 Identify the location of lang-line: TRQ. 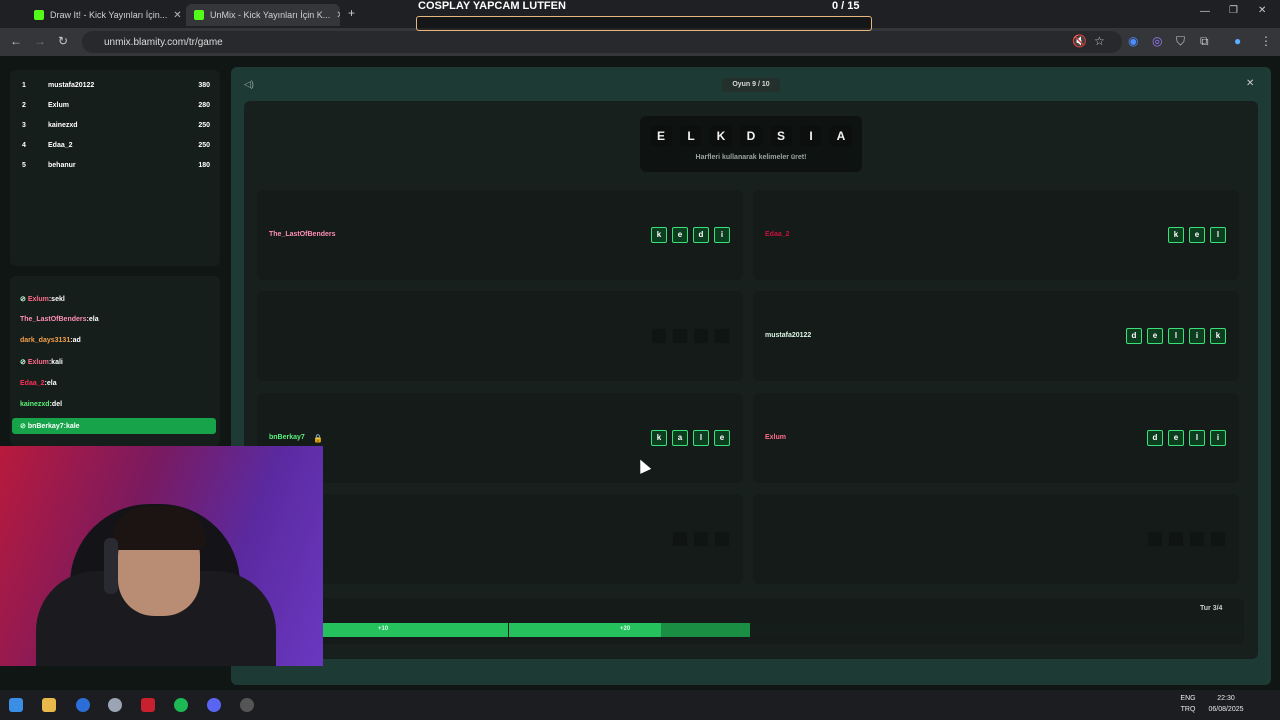
(1188, 709).